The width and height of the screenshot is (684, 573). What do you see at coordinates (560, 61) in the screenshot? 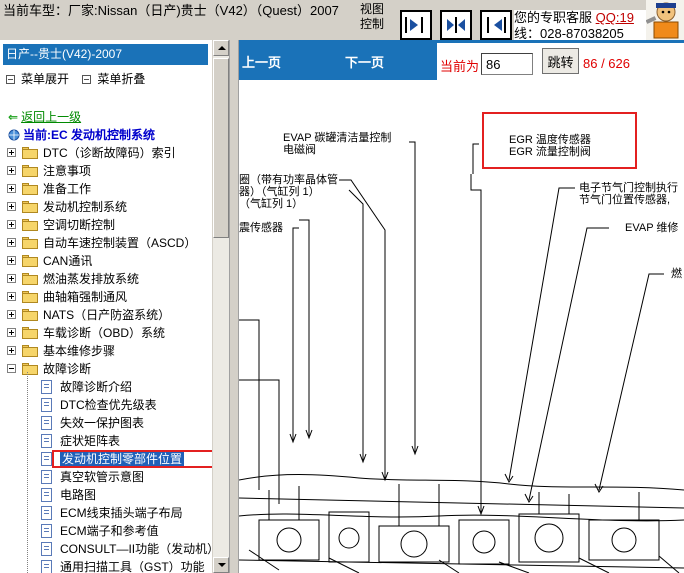
I see `jump-button: 跳转` at bounding box center [560, 61].